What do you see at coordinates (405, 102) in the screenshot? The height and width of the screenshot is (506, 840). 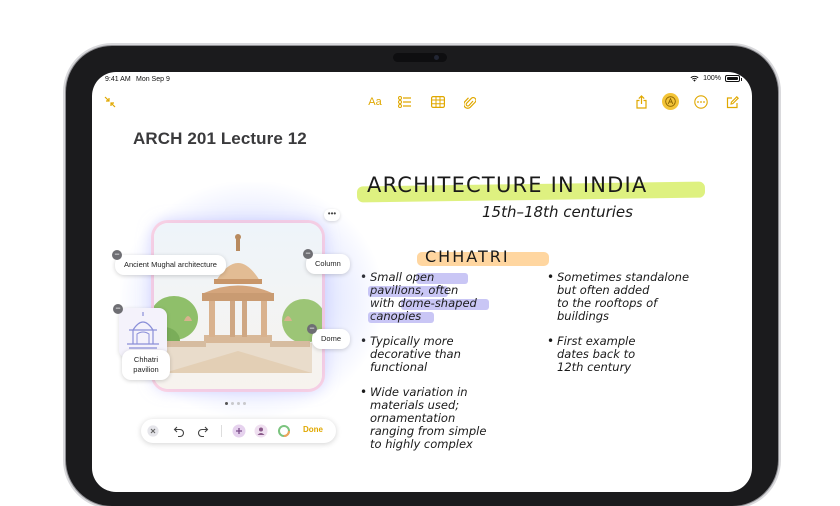 I see `checklist-icon` at bounding box center [405, 102].